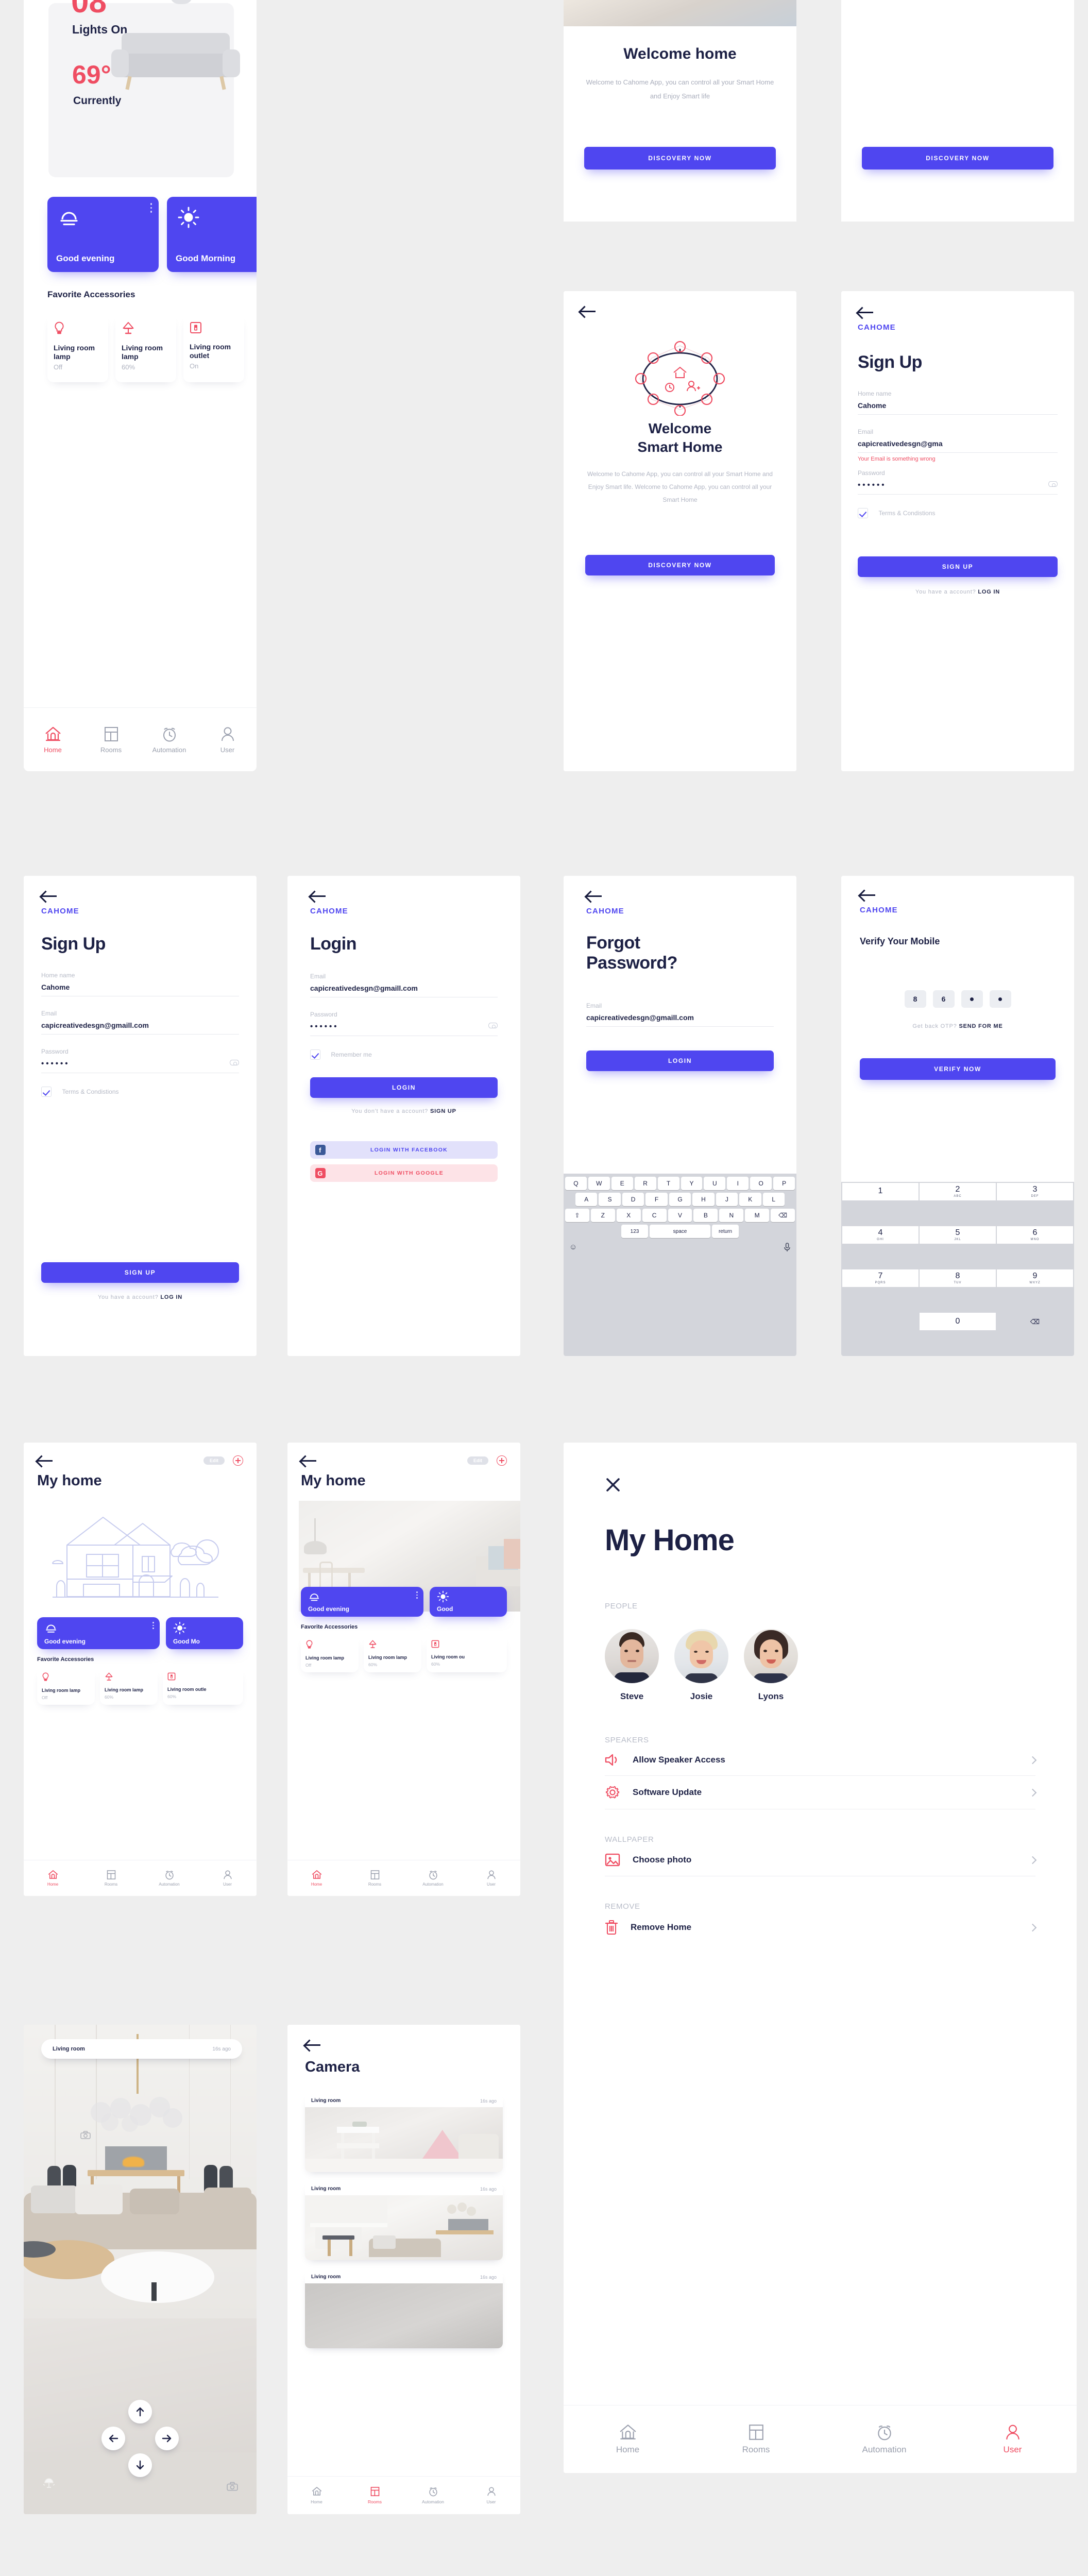 The image size is (1088, 2576). What do you see at coordinates (613, 1487) in the screenshot?
I see `close-button` at bounding box center [613, 1487].